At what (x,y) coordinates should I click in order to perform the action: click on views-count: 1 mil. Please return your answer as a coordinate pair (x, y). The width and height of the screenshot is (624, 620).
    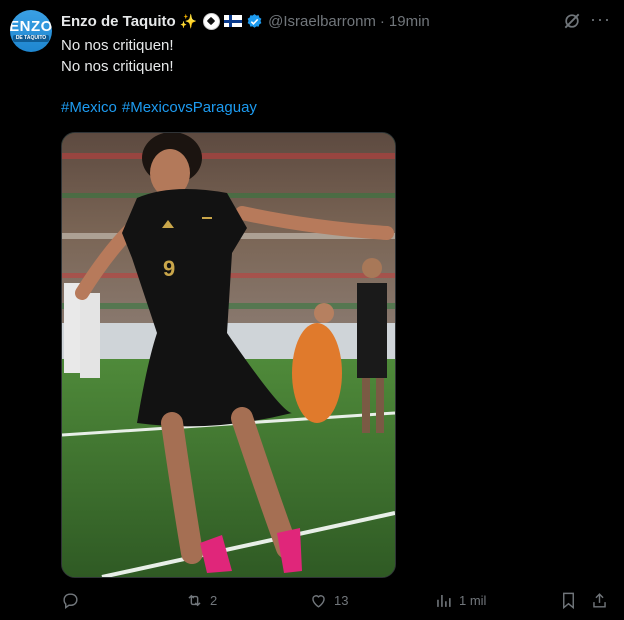
    Looking at the image, I should click on (473, 600).